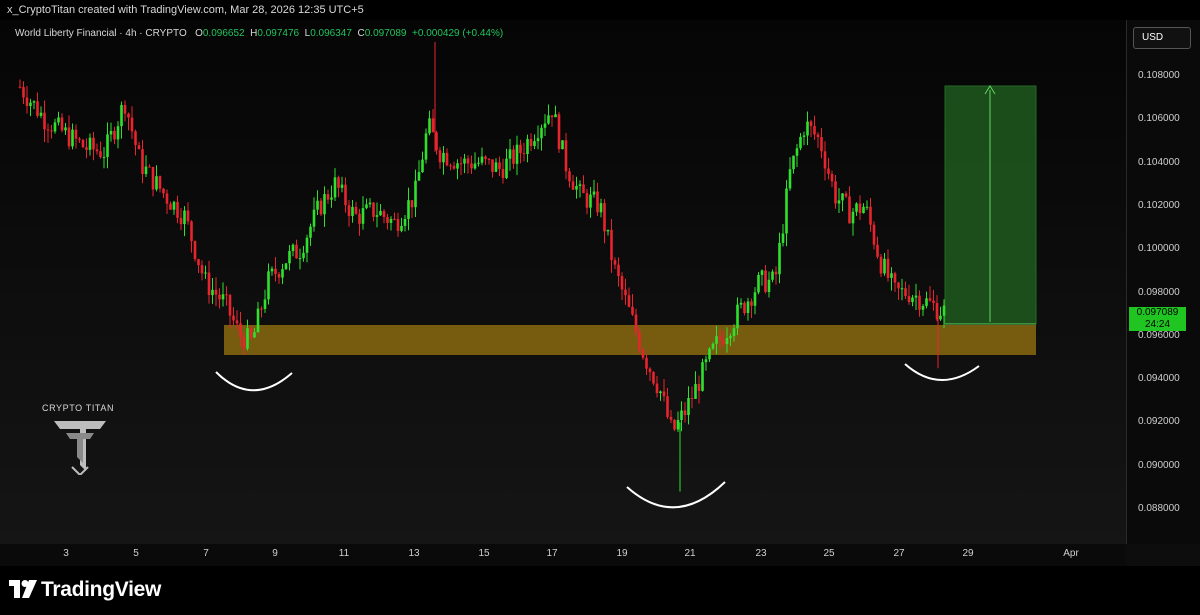 Image resolution: width=1200 pixels, height=615 pixels. What do you see at coordinates (80, 448) in the screenshot?
I see `crypto-titan-logo-icon` at bounding box center [80, 448].